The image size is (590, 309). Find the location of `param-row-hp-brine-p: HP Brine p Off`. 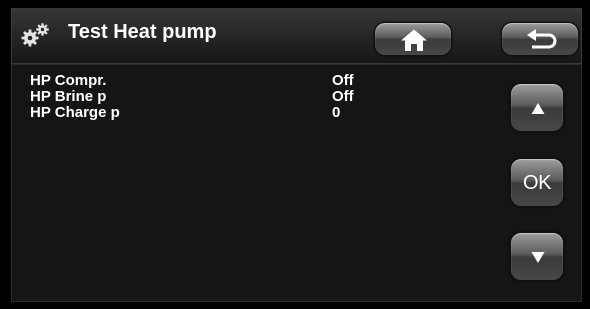

param-row-hp-brine-p: HP Brine p Off is located at coordinates (210, 97).